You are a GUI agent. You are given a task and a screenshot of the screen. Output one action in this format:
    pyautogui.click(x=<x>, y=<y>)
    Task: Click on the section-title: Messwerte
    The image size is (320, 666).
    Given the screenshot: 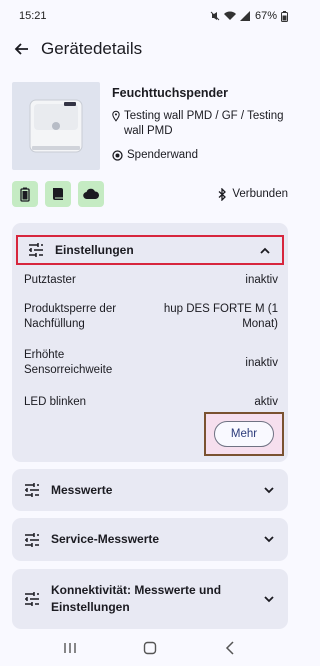 What is the action you would take?
    pyautogui.click(x=82, y=489)
    